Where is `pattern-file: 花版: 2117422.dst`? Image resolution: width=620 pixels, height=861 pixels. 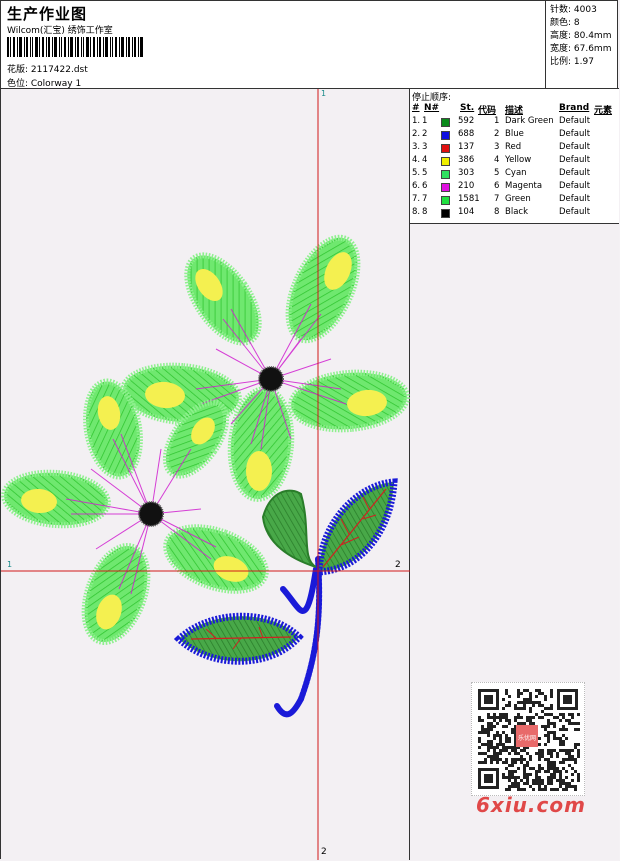 pattern-file: 花版: 2117422.dst is located at coordinates (47, 70).